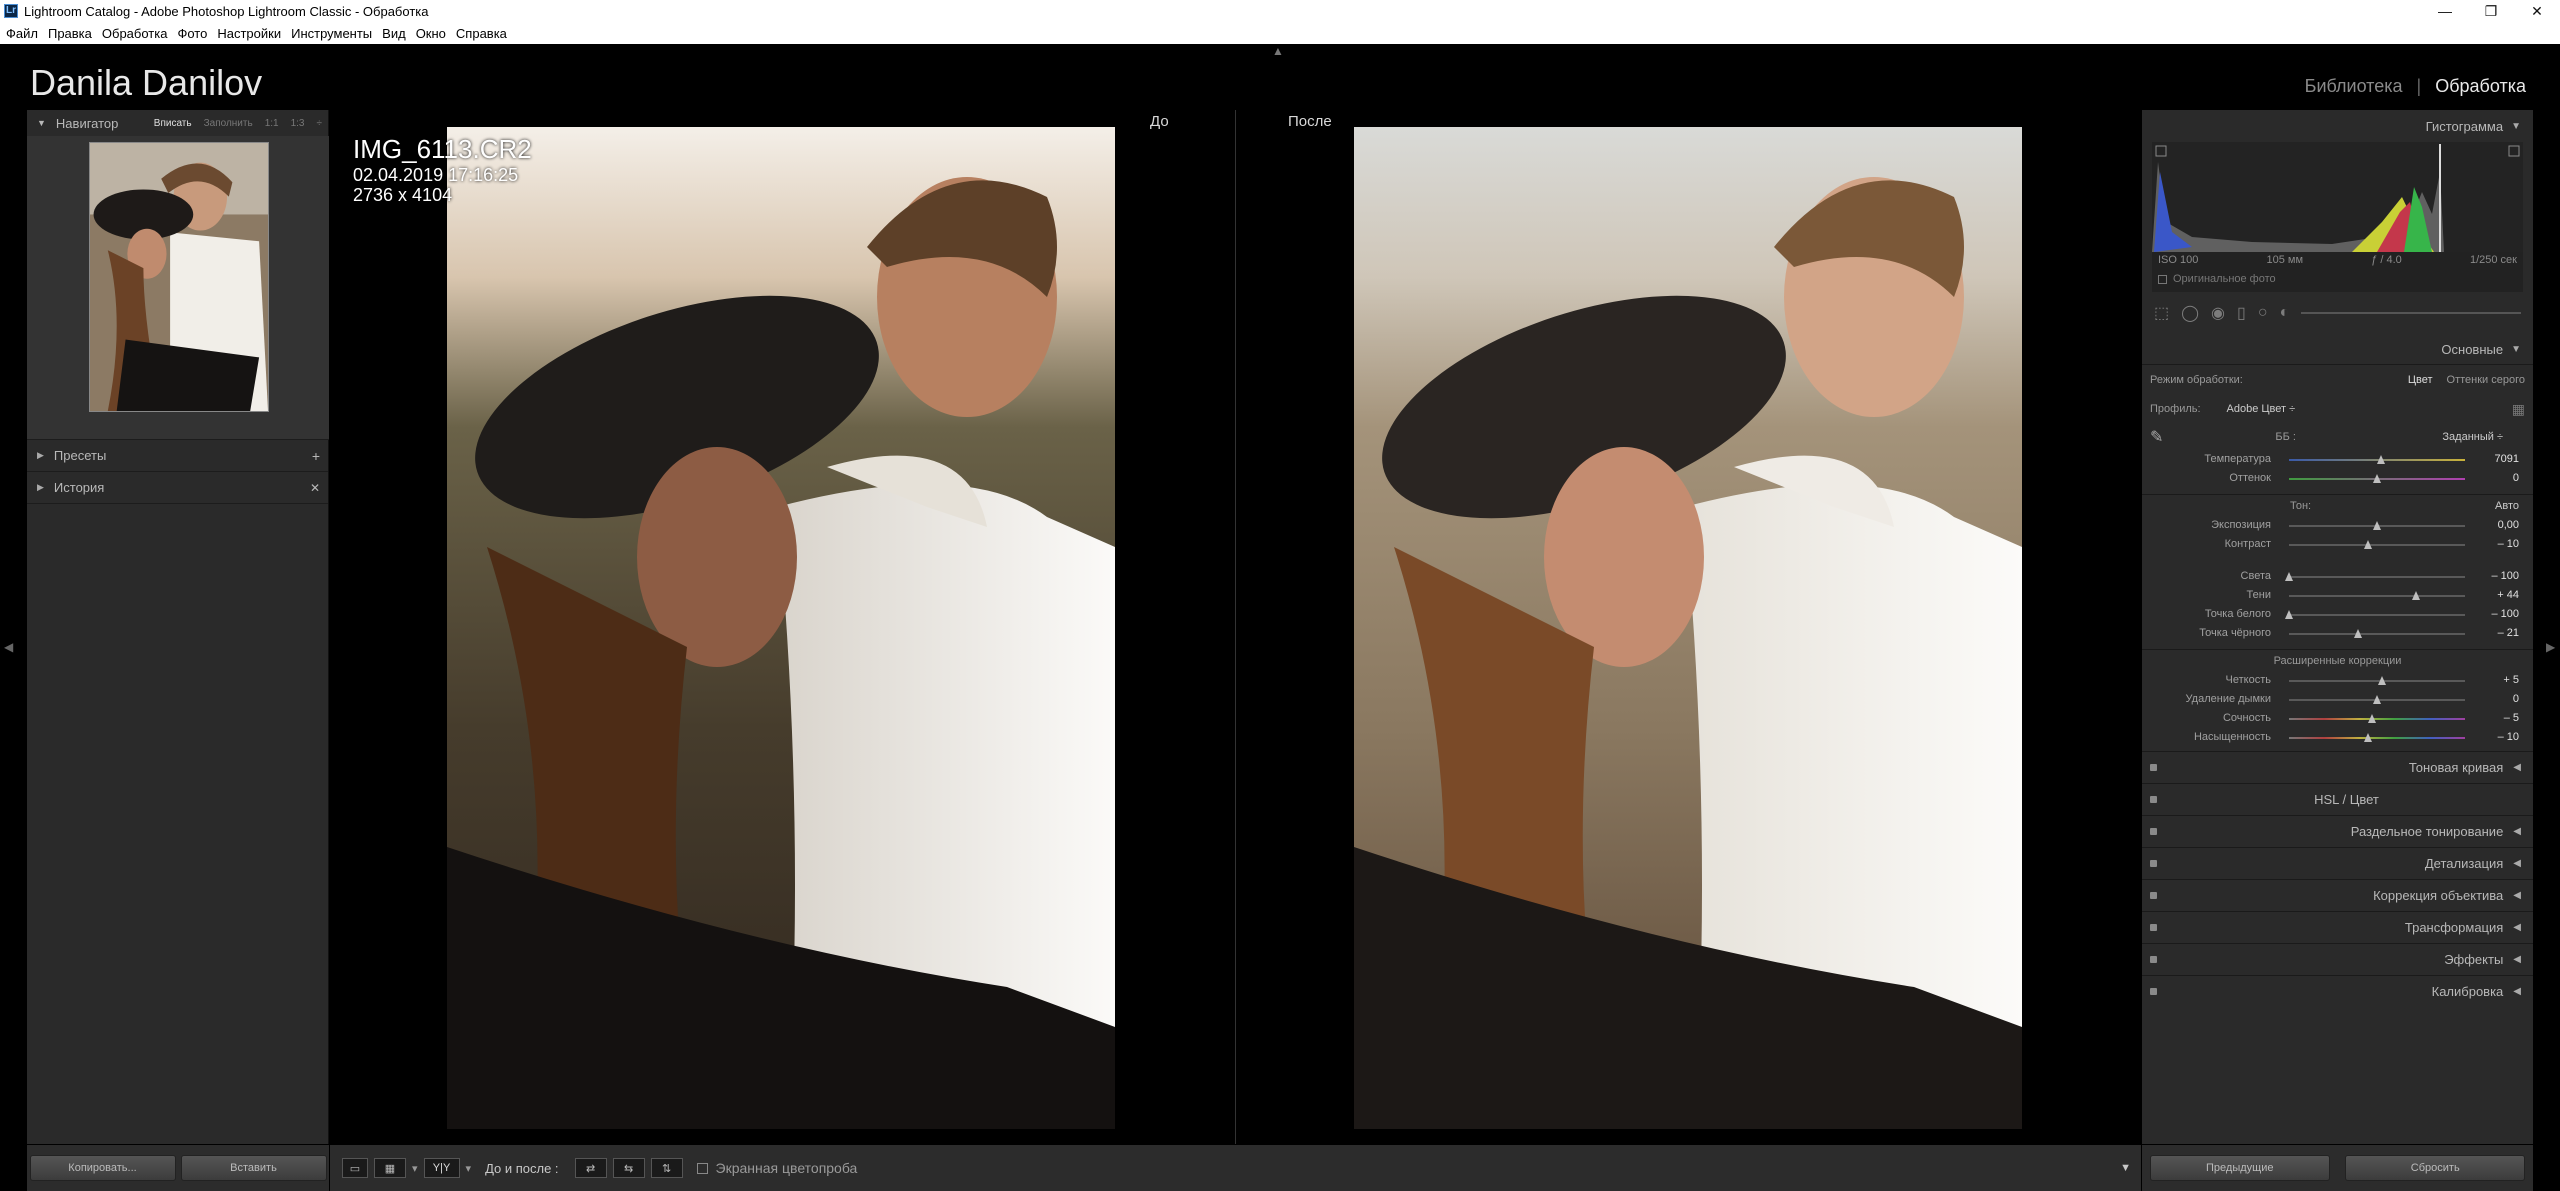 This screenshot has width=2560, height=1191. What do you see at coordinates (441, 1168) in the screenshot?
I see `before-after-mode-button: Y|Y` at bounding box center [441, 1168].